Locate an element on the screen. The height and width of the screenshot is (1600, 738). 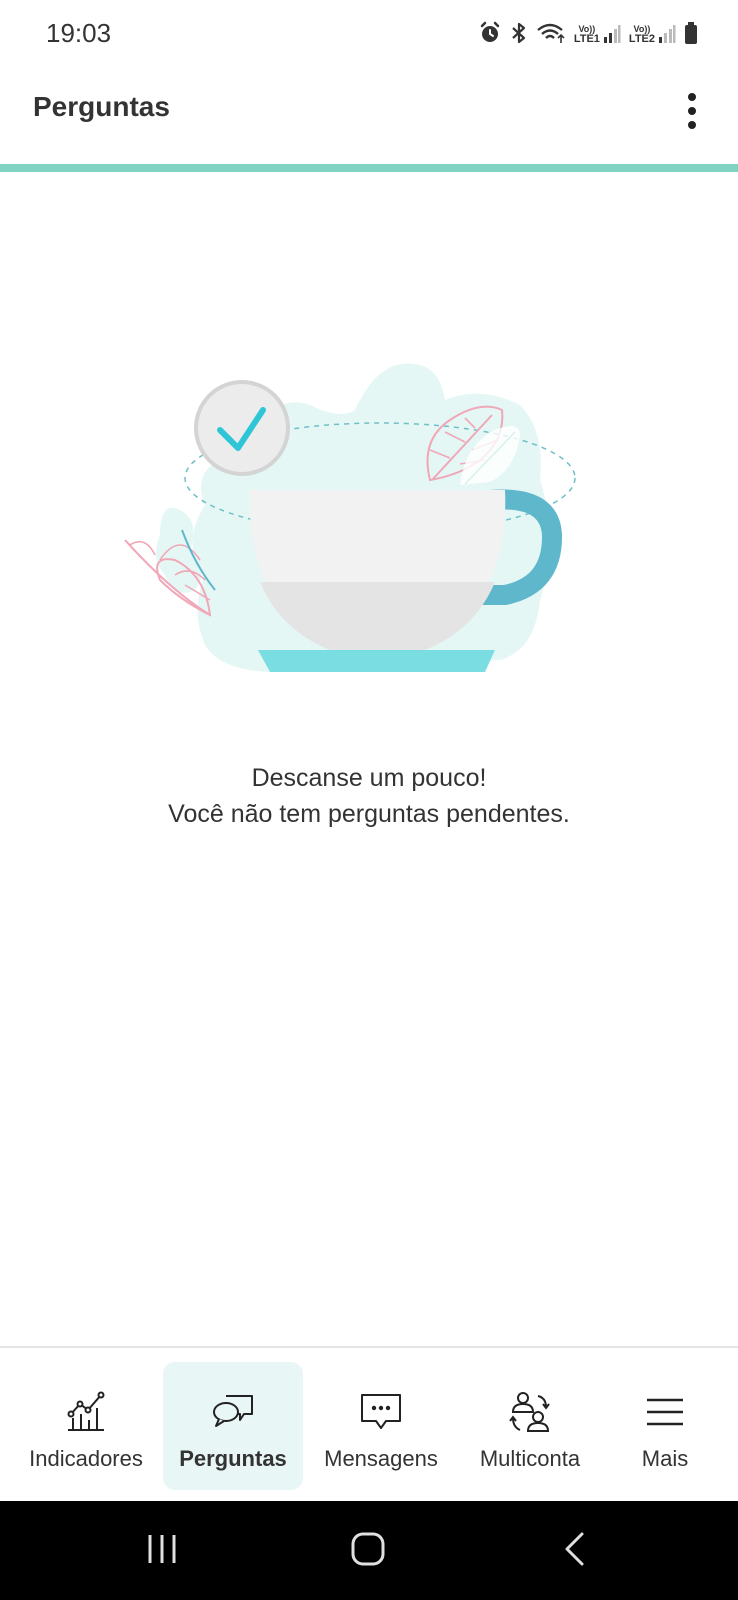
nav-label-indicadores: Indicadores is located at coordinates (86, 1458).